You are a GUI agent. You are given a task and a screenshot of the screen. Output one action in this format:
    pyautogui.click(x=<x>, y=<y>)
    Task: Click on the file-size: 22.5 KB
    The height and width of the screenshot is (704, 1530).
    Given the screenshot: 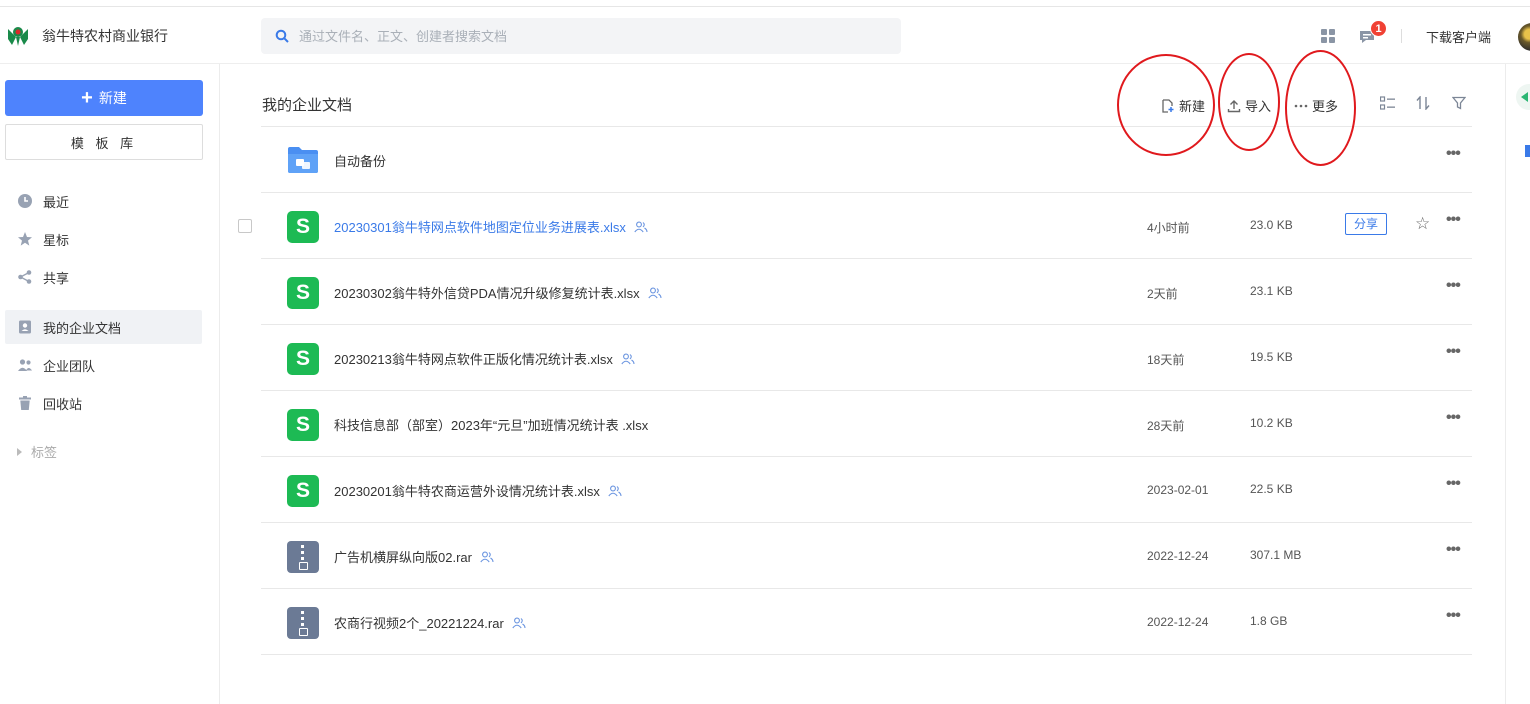 What is the action you would take?
    pyautogui.click(x=1271, y=489)
    